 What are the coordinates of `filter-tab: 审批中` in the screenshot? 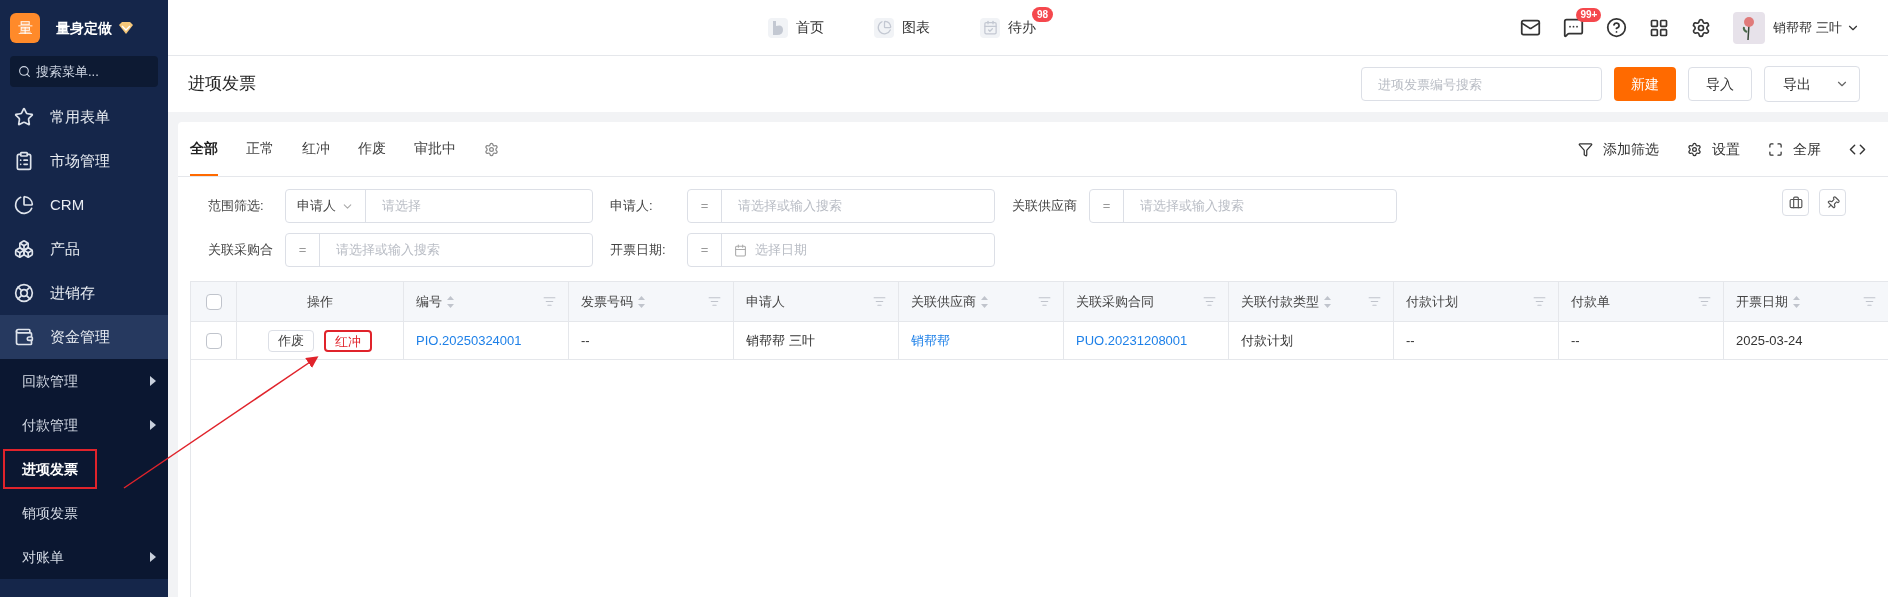 It's located at (435, 149).